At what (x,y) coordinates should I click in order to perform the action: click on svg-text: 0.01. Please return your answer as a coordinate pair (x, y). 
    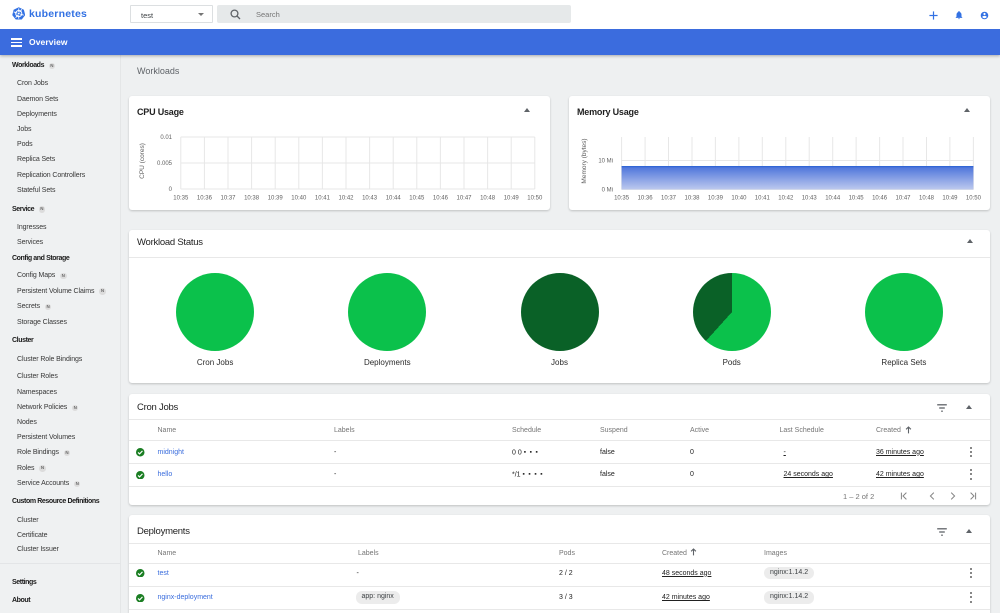
    Looking at the image, I should click on (166, 138).